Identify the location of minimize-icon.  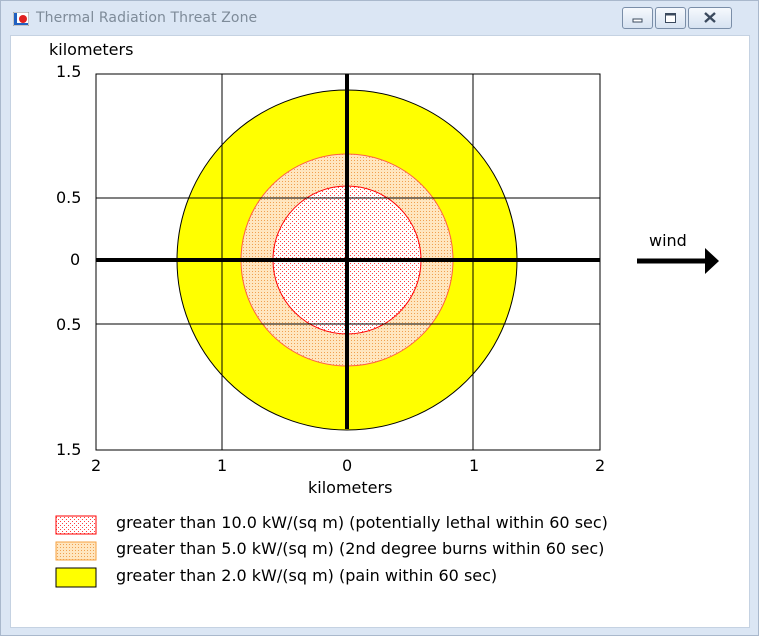
(637, 20).